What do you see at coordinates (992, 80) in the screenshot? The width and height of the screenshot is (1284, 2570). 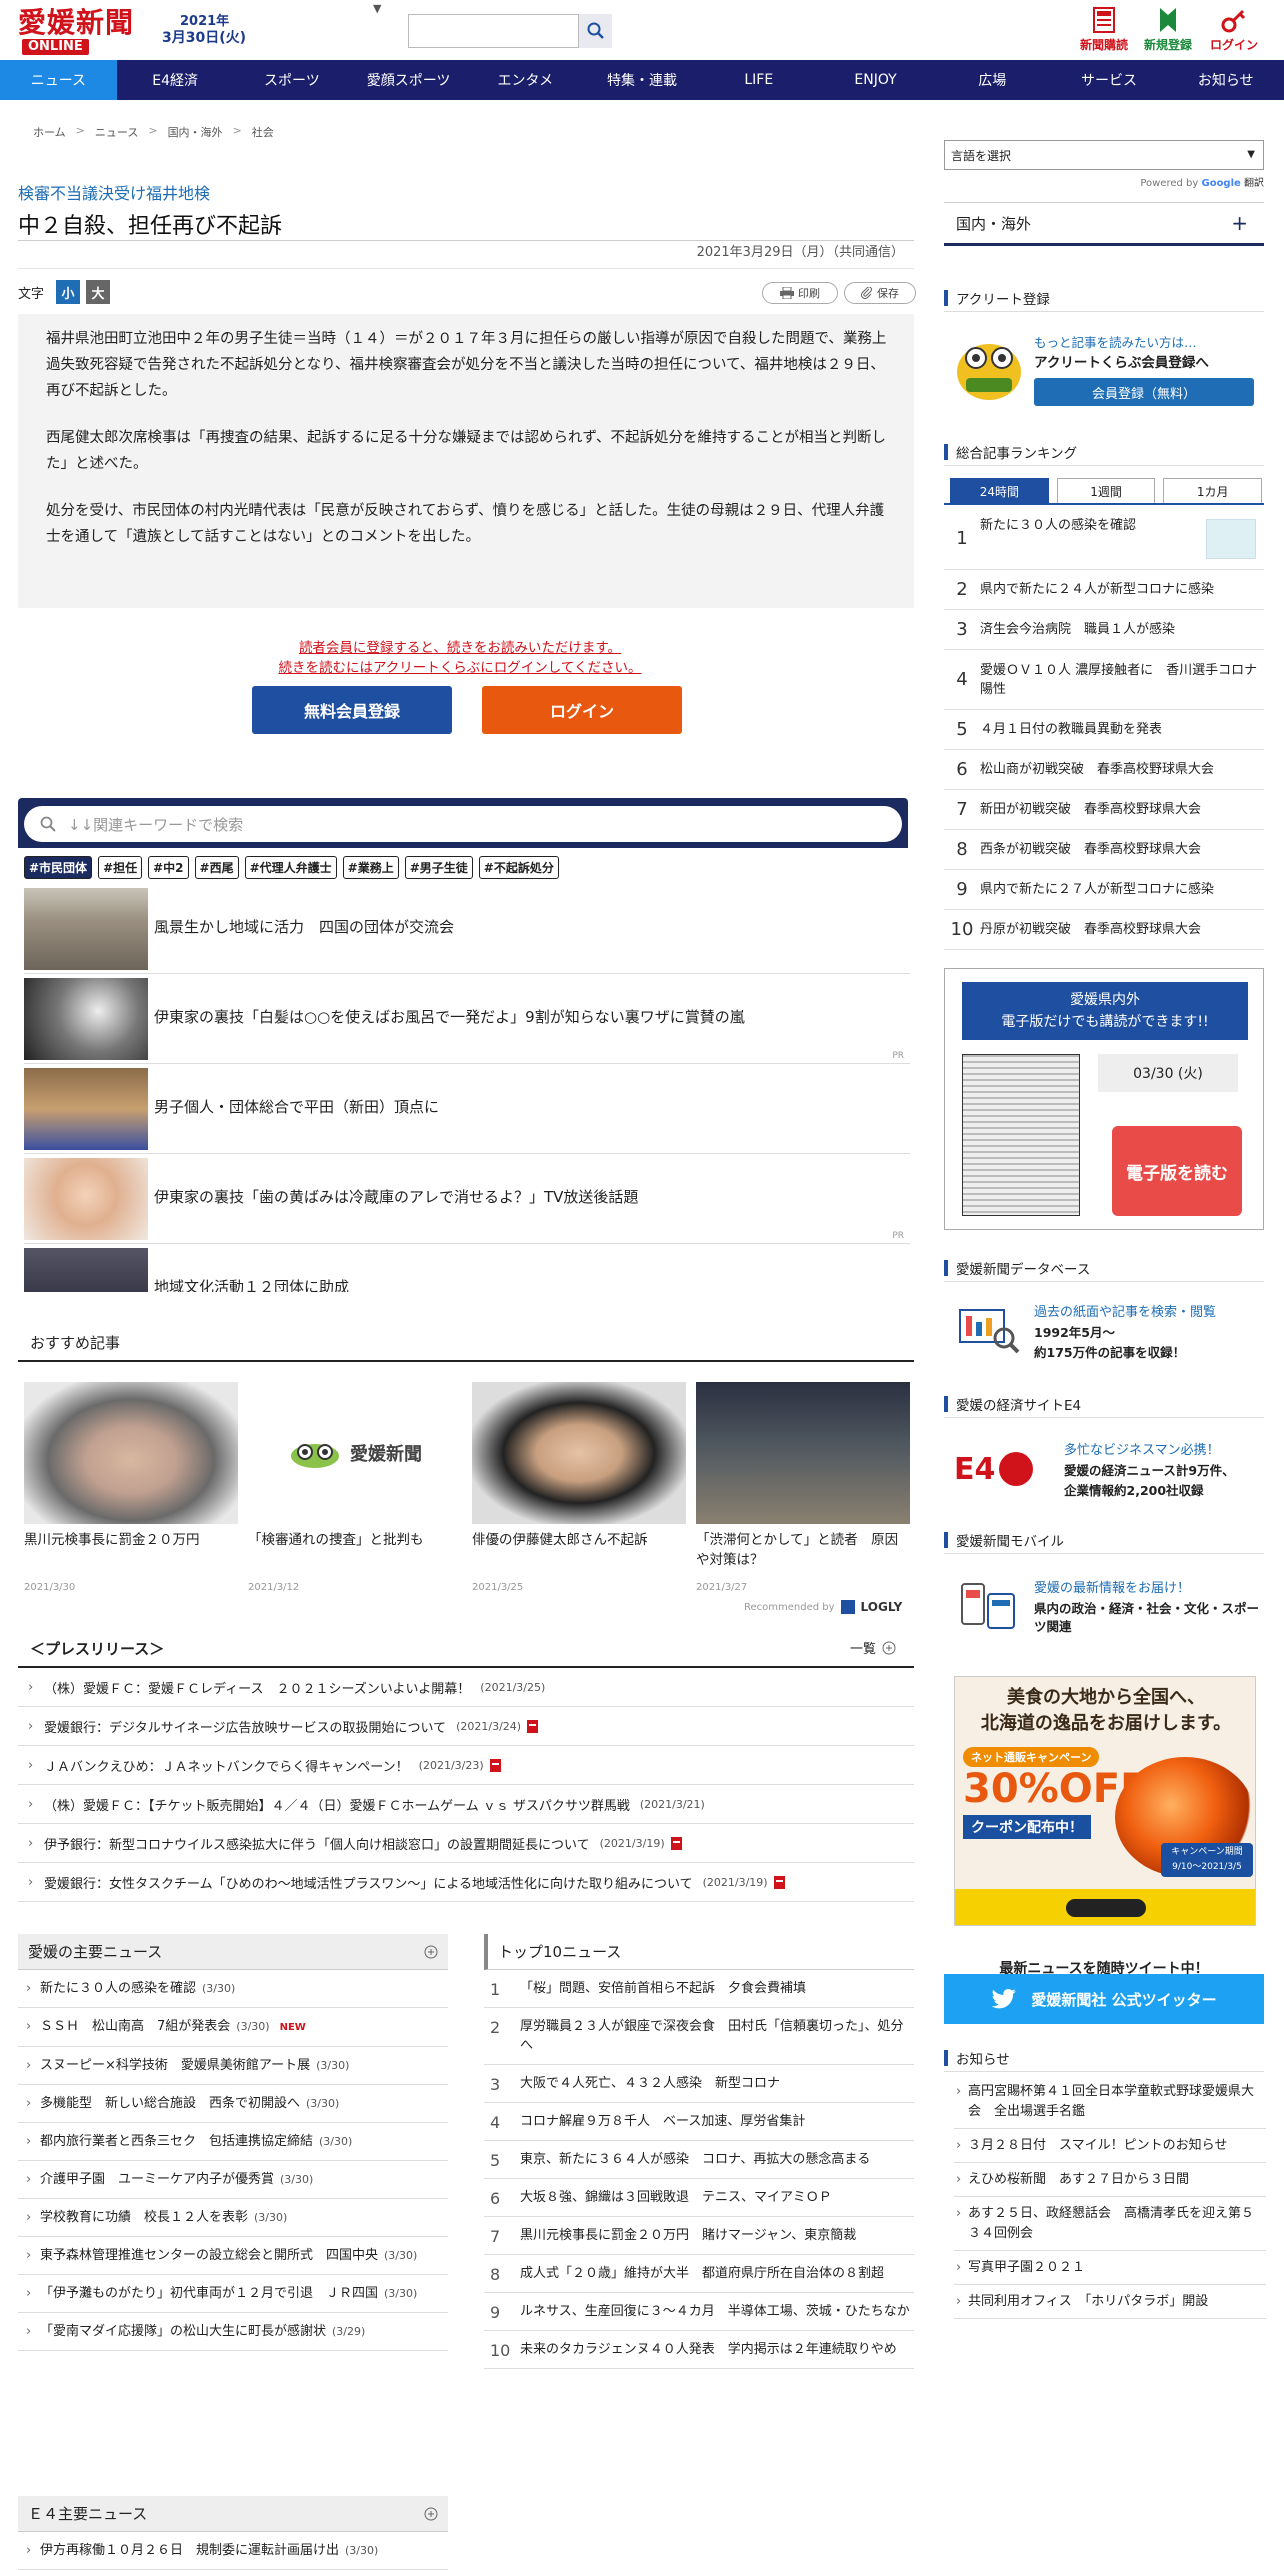 I see `nav-hiroba: 広場` at bounding box center [992, 80].